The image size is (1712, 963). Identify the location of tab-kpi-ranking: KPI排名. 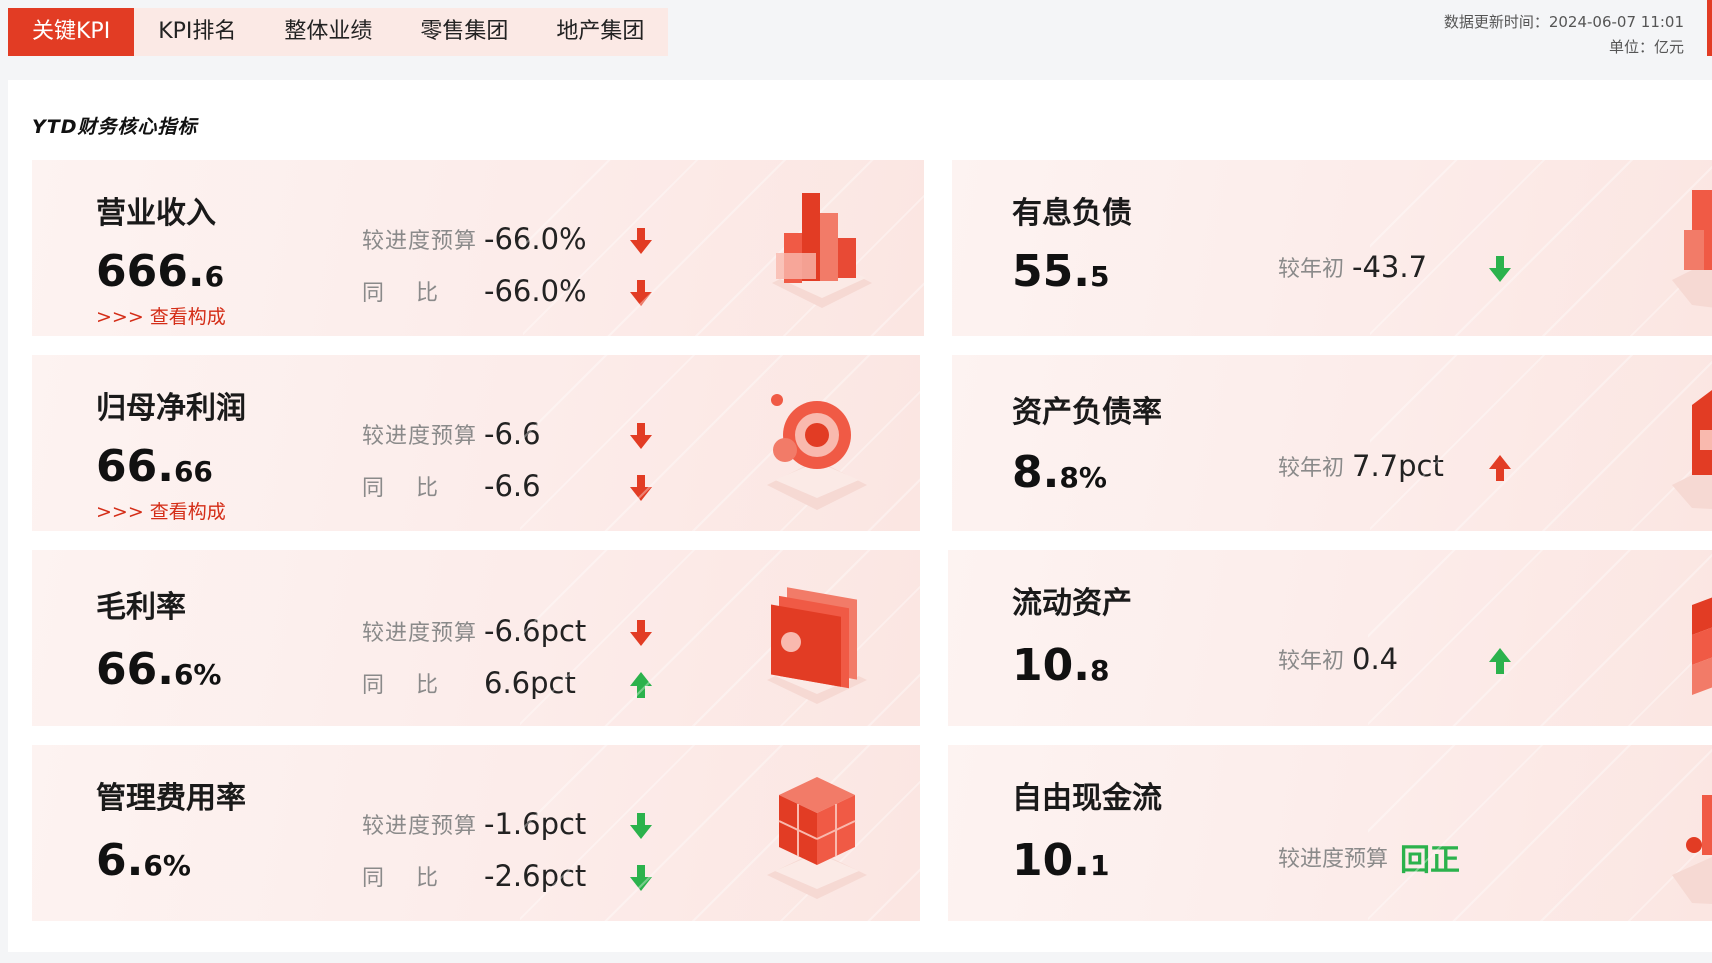
(197, 32).